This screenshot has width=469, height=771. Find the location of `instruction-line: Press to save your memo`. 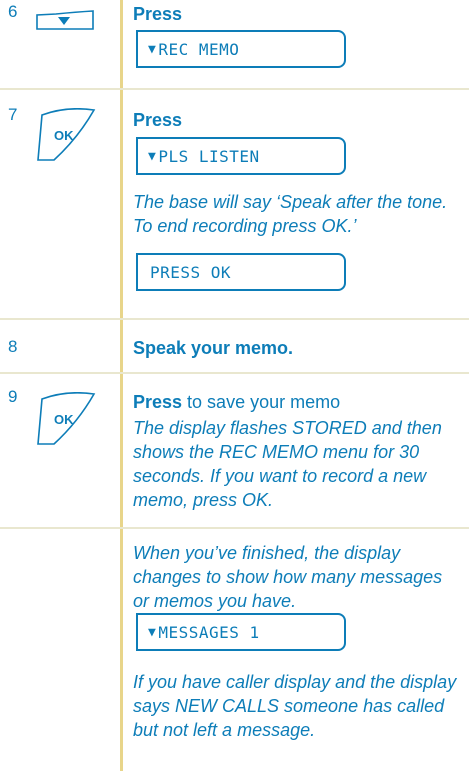

instruction-line: Press to save your memo is located at coordinates (298, 402).